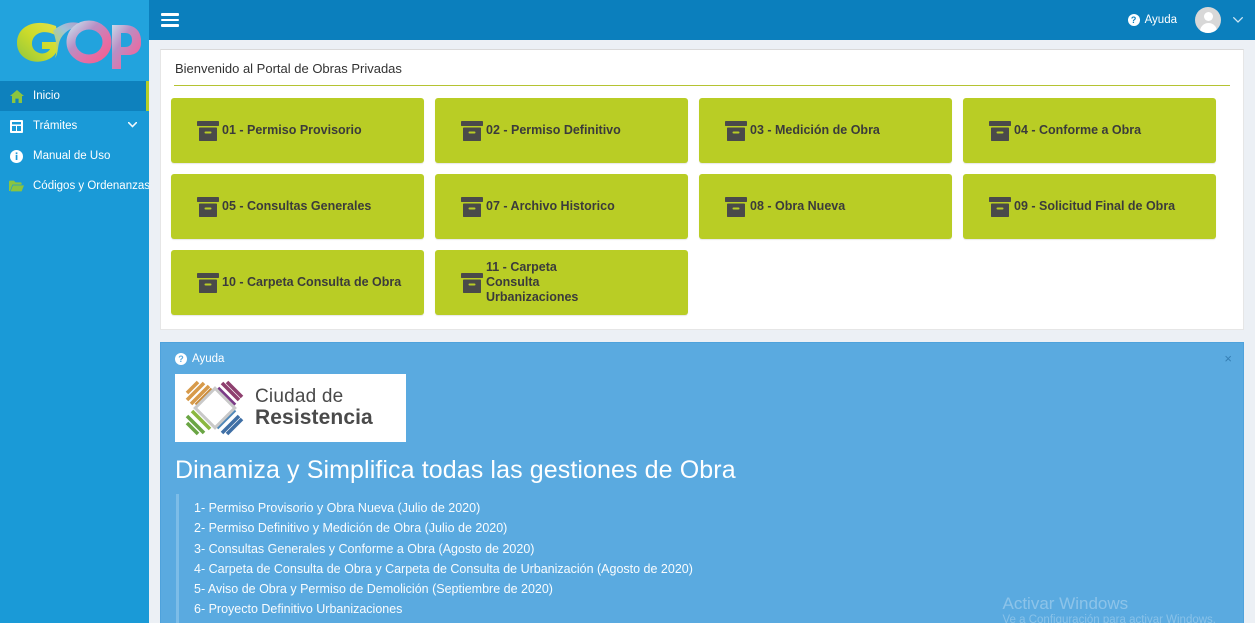 This screenshot has width=1255, height=623. I want to click on card-archivo-historico: 07 - Archivo Historico, so click(561, 206).